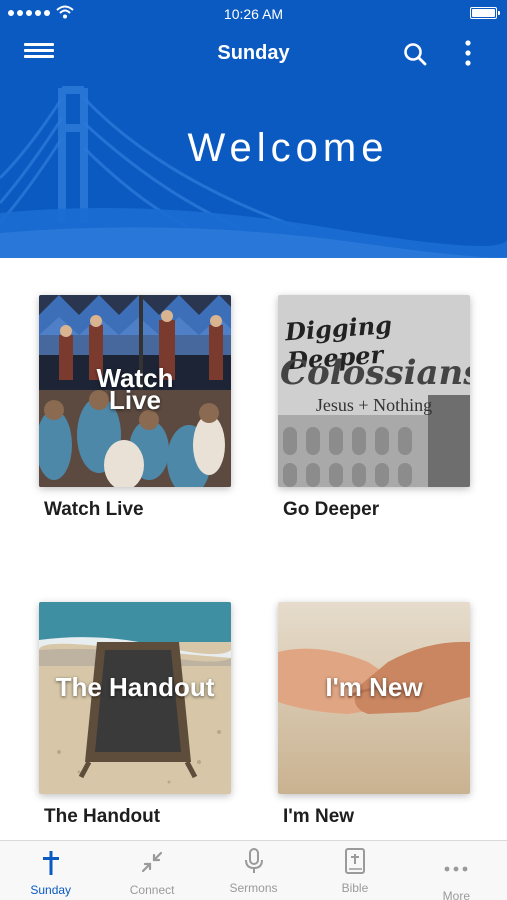 This screenshot has width=507, height=900. What do you see at coordinates (94, 509) in the screenshot?
I see `tile-label: Watch Live` at bounding box center [94, 509].